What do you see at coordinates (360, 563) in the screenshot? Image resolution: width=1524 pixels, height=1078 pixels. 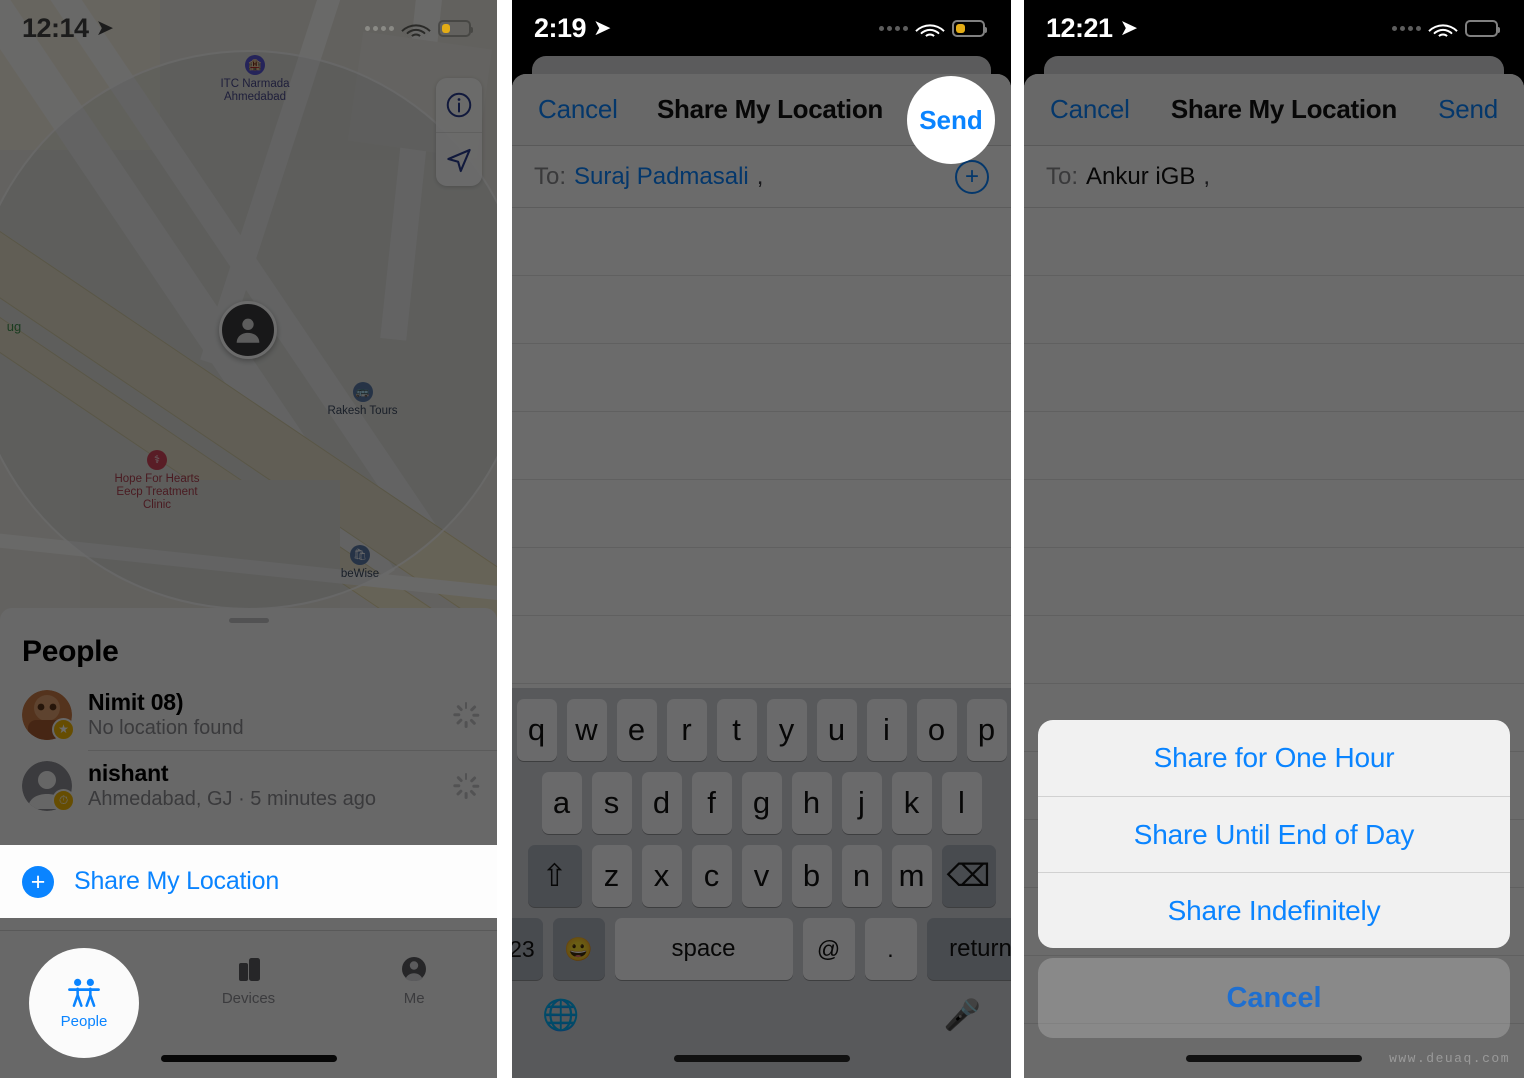 I see `map-poi-bewise: 🛍 beWise` at bounding box center [360, 563].